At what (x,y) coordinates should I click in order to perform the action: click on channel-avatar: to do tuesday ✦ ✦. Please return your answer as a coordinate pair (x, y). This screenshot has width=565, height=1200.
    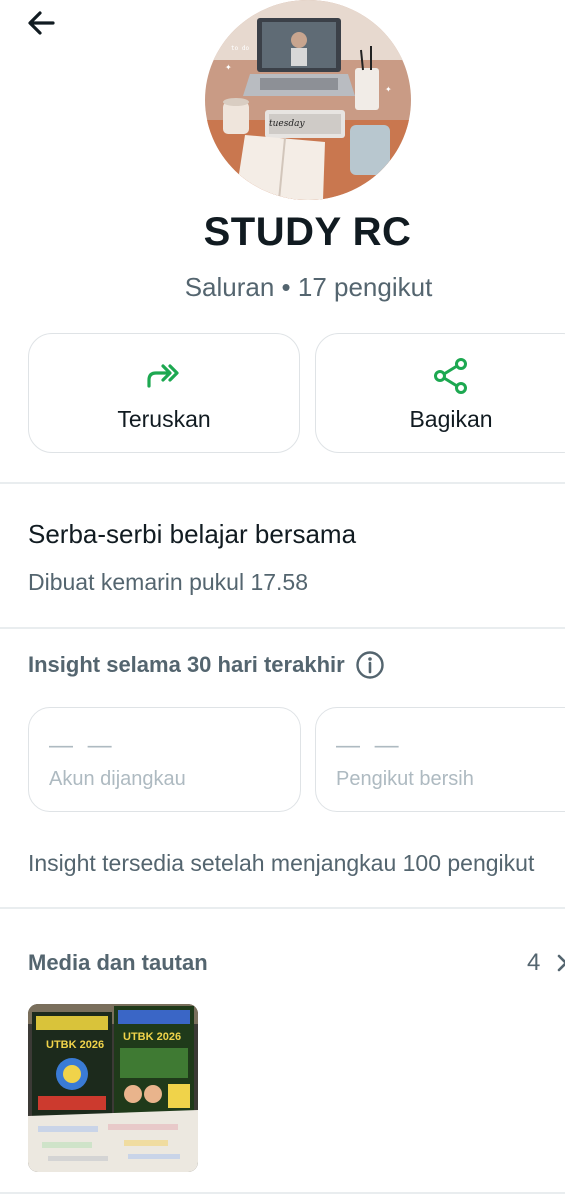
    Looking at the image, I should click on (308, 100).